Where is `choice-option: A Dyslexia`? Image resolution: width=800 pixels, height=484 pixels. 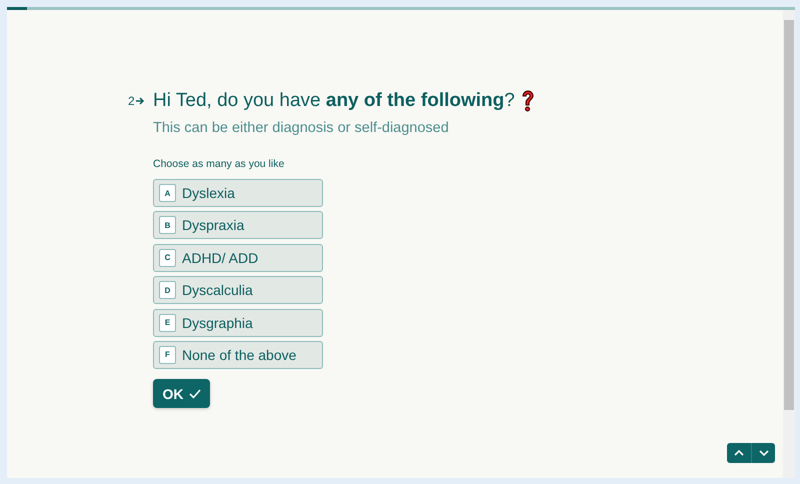
choice-option: A Dyslexia is located at coordinates (238, 193).